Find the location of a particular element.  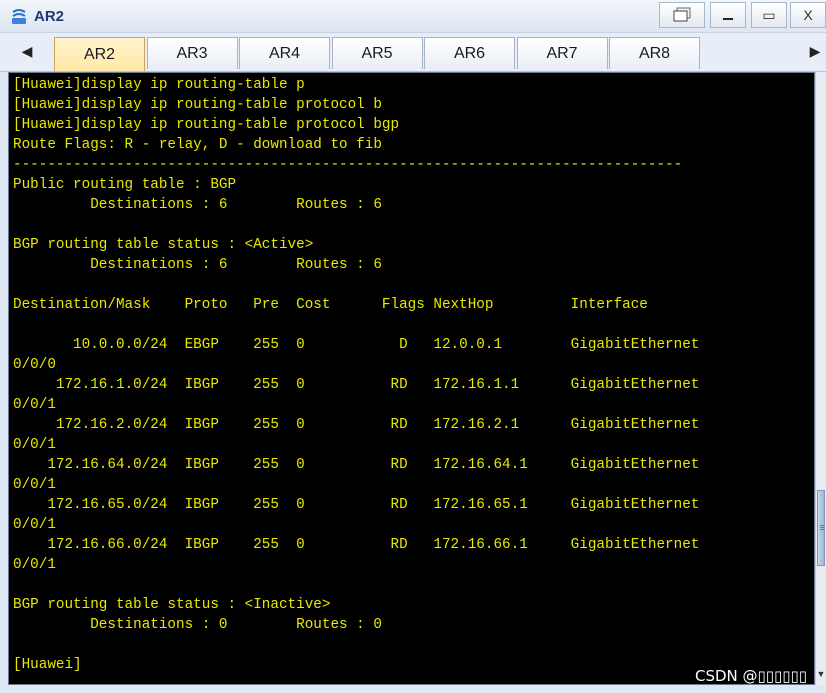

close-icon: X is located at coordinates (808, 15).